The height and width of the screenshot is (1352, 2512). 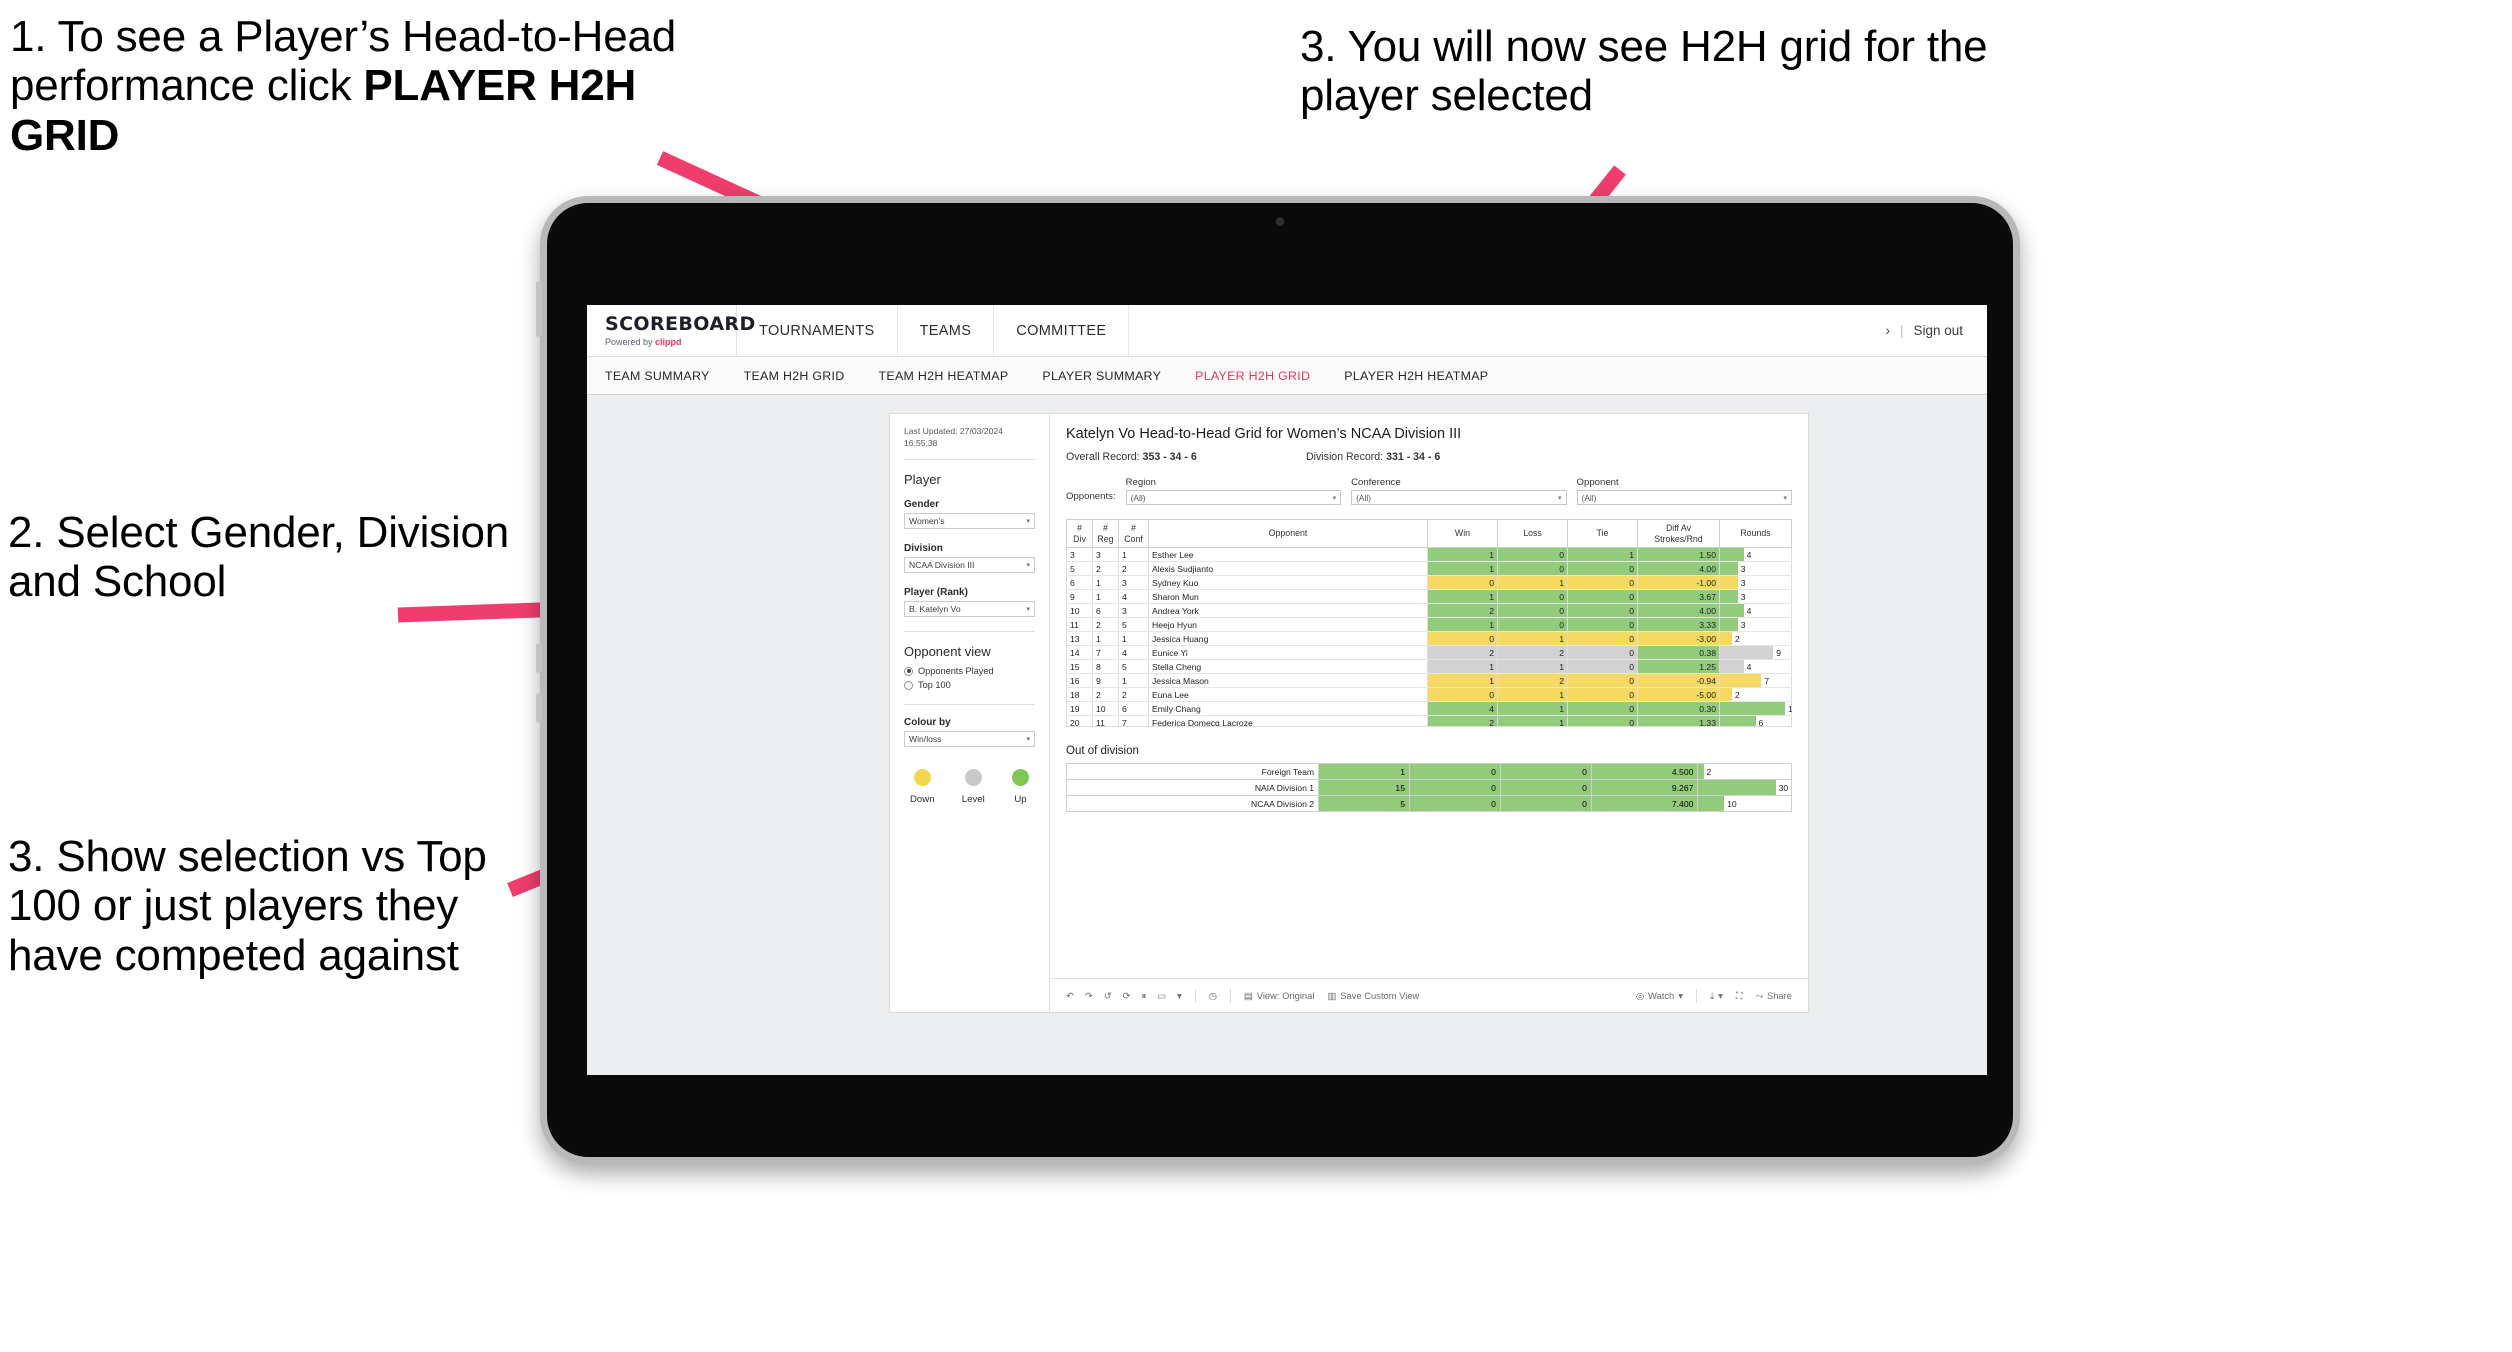 I want to click on cell-diff: 4.00, so click(x=1678, y=611).